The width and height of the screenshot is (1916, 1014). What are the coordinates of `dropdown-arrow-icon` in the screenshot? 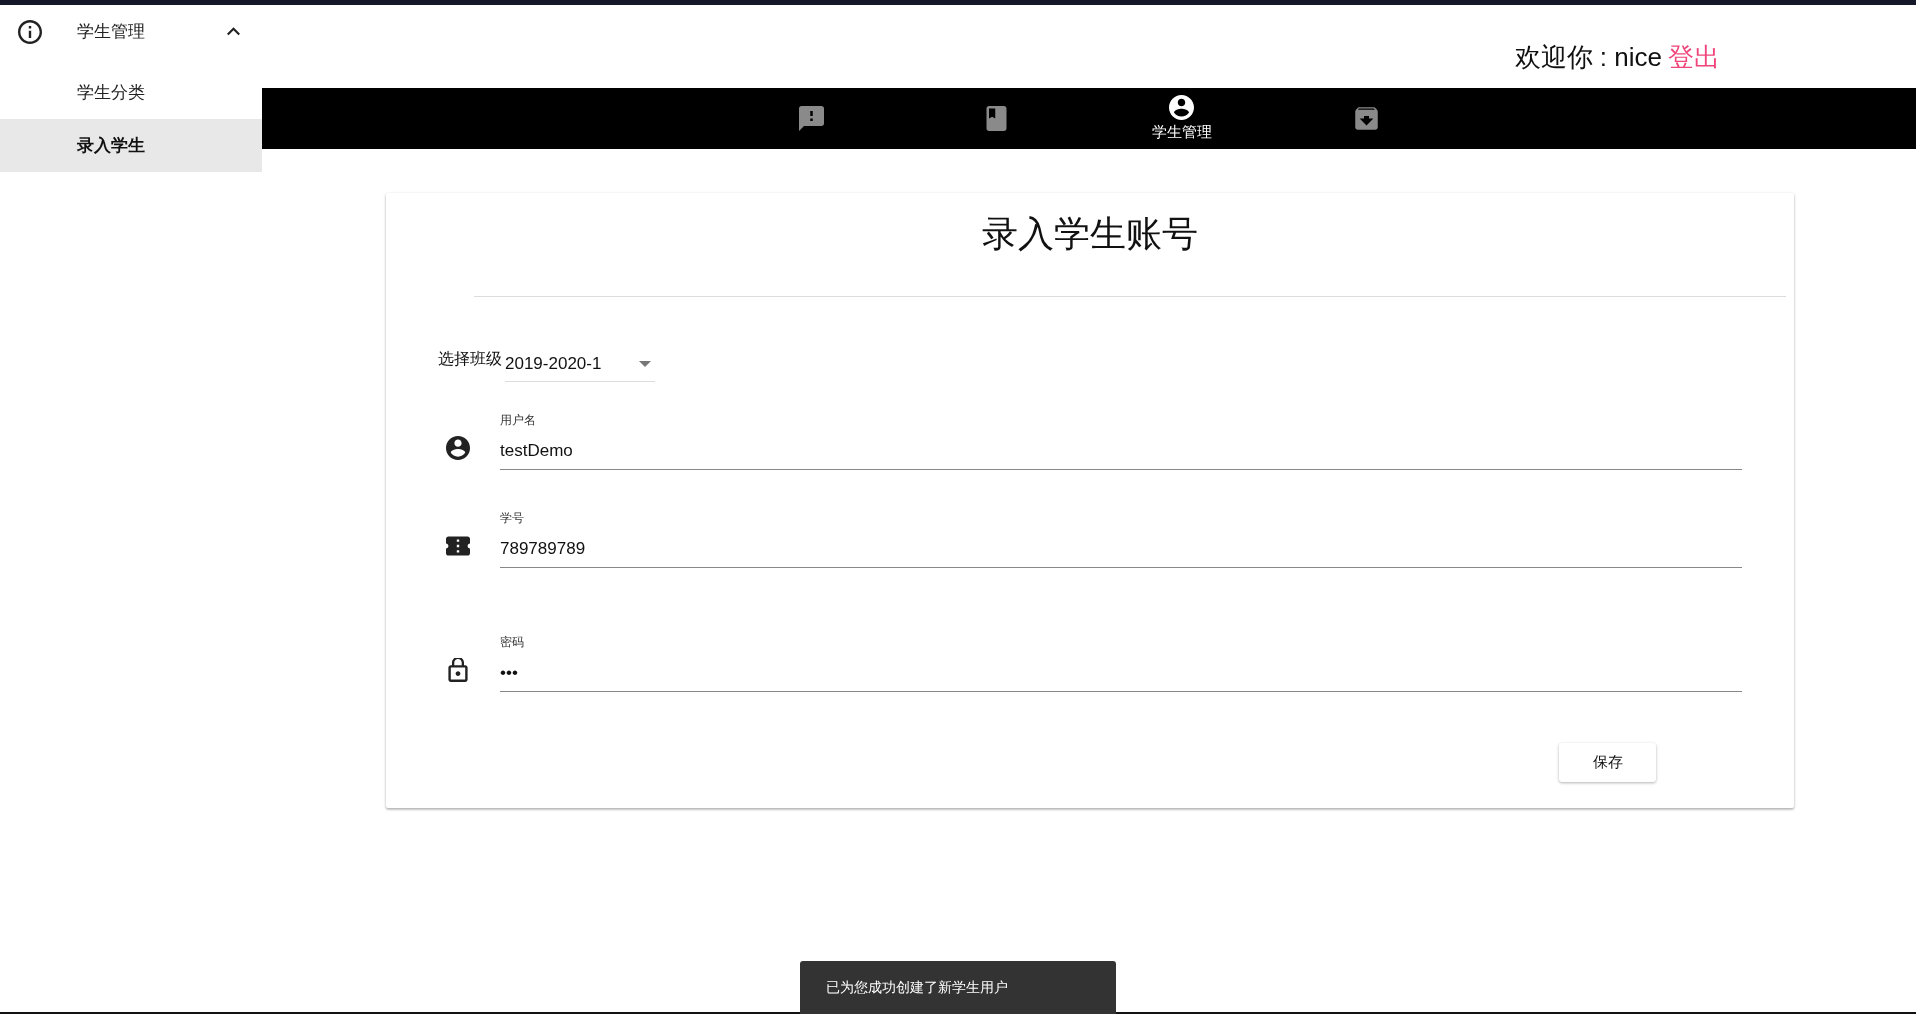 It's located at (645, 364).